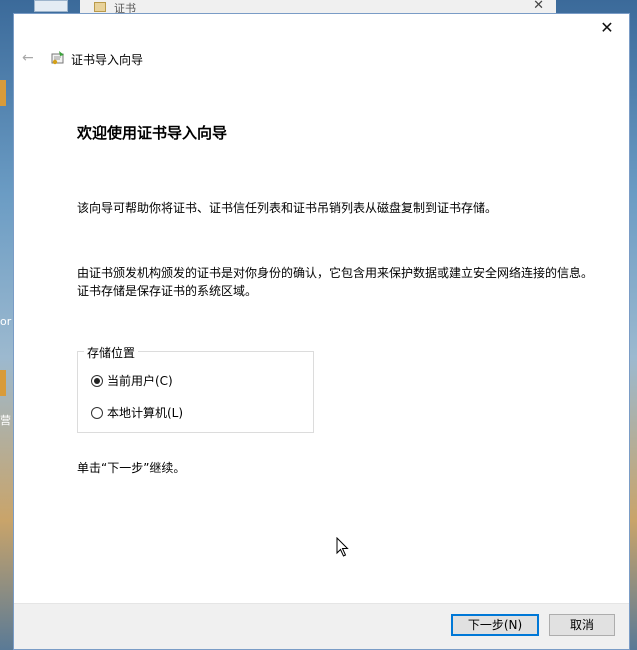  I want to click on certificate-window-icon, so click(100, 7).